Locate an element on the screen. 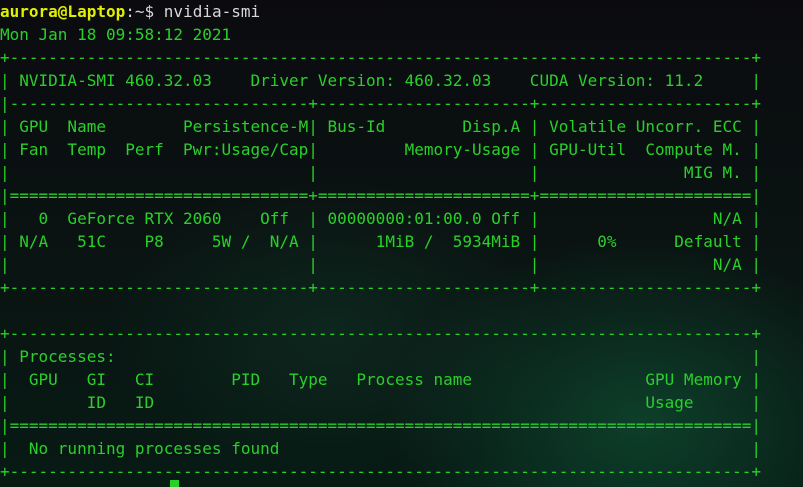 The width and height of the screenshot is (803, 487). prompt-user-host: aurora@Laptop is located at coordinates (63, 11).